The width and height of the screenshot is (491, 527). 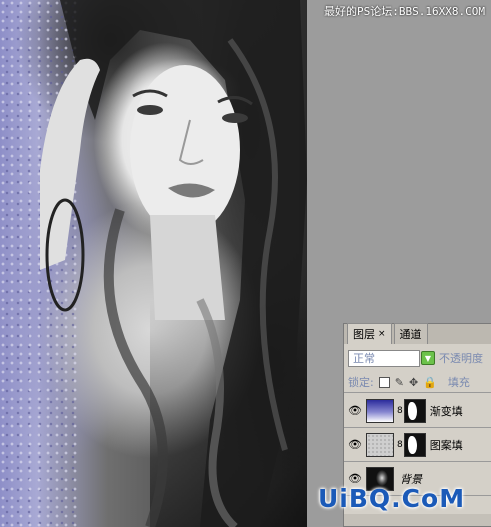 What do you see at coordinates (404, 11) in the screenshot?
I see `site-watermark: 最好的PS论坛:BBS.16XX8.COM` at bounding box center [404, 11].